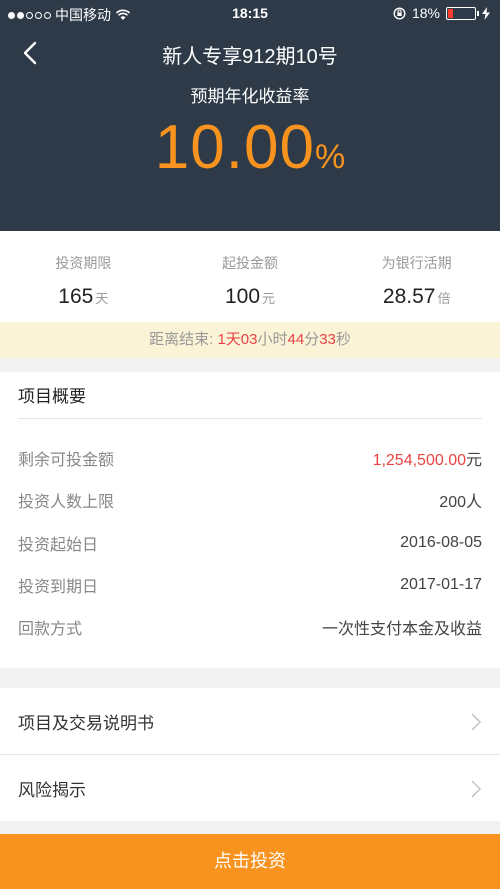  I want to click on page-title: 新人专享912期10号, so click(250, 57).